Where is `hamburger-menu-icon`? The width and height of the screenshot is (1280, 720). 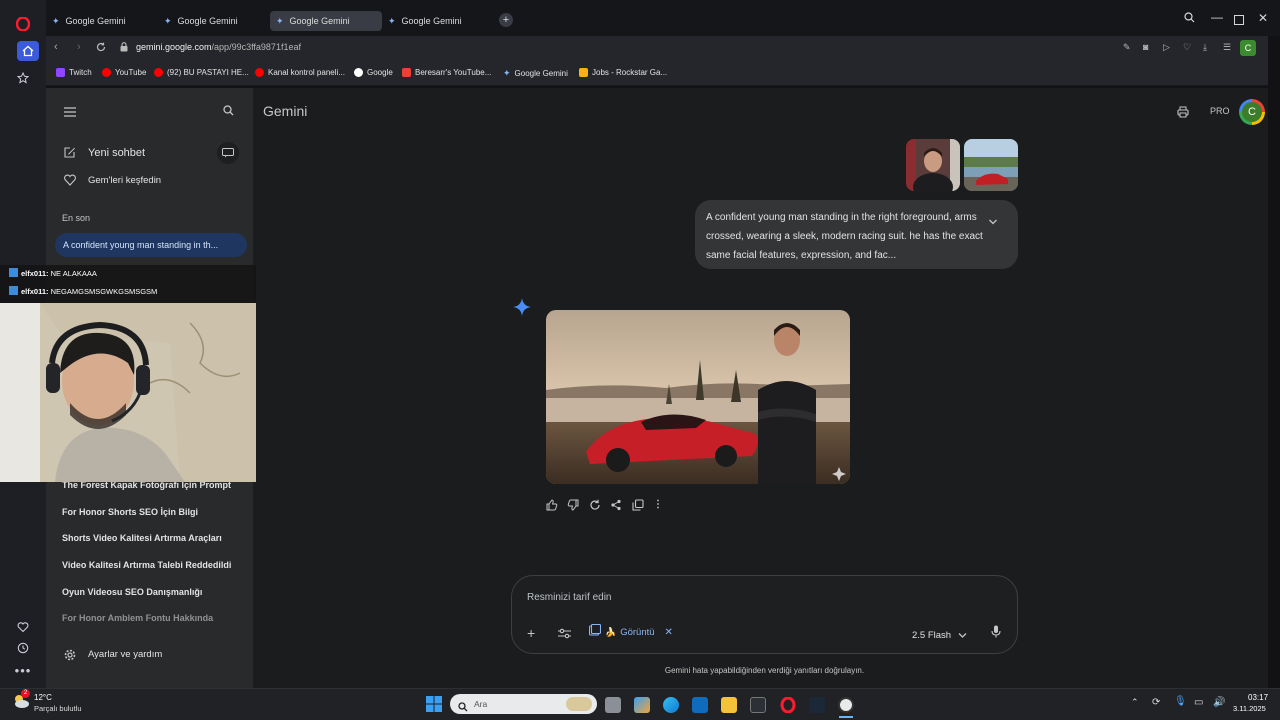
hamburger-menu-icon is located at coordinates (70, 113).